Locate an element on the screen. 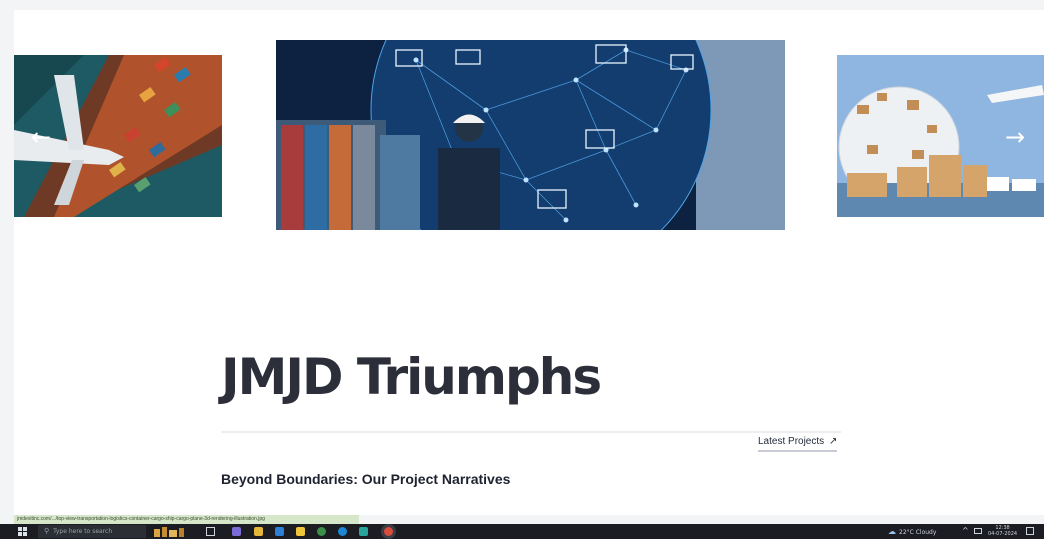 This screenshot has width=1044, height=539. taskbar-search-box: ⚲ Type here to search is located at coordinates (92, 531).